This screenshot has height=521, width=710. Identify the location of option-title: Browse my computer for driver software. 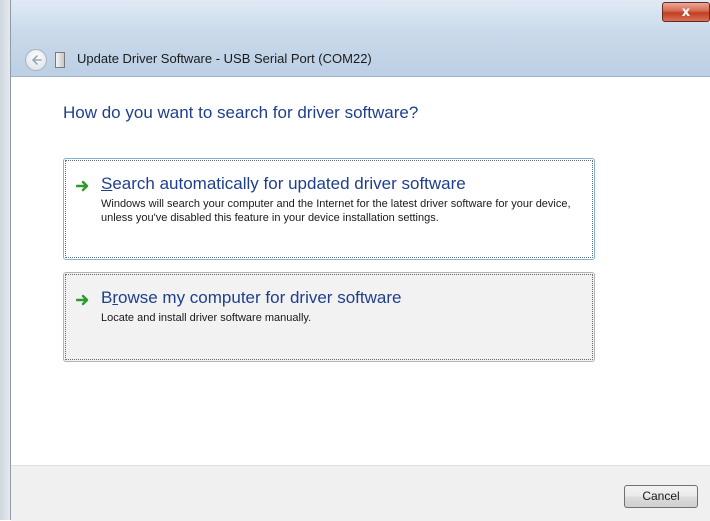
(251, 297).